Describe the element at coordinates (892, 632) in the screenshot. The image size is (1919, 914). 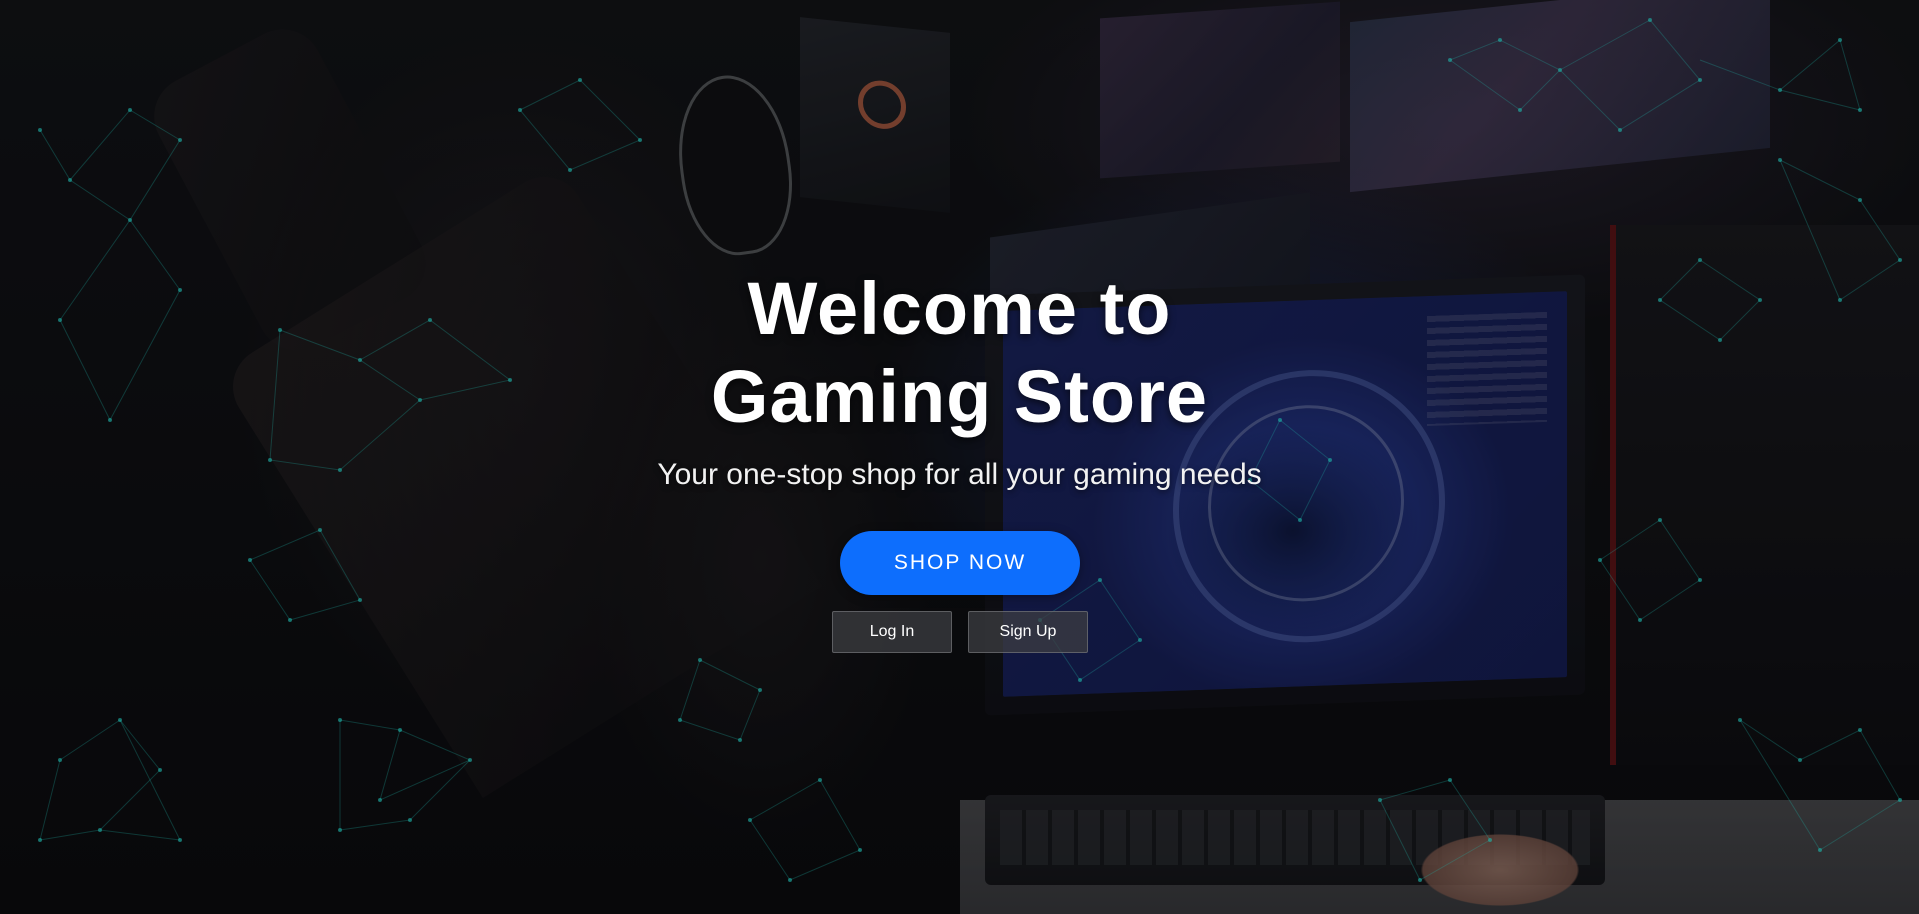
I see `log-in-button: Log In` at that location.